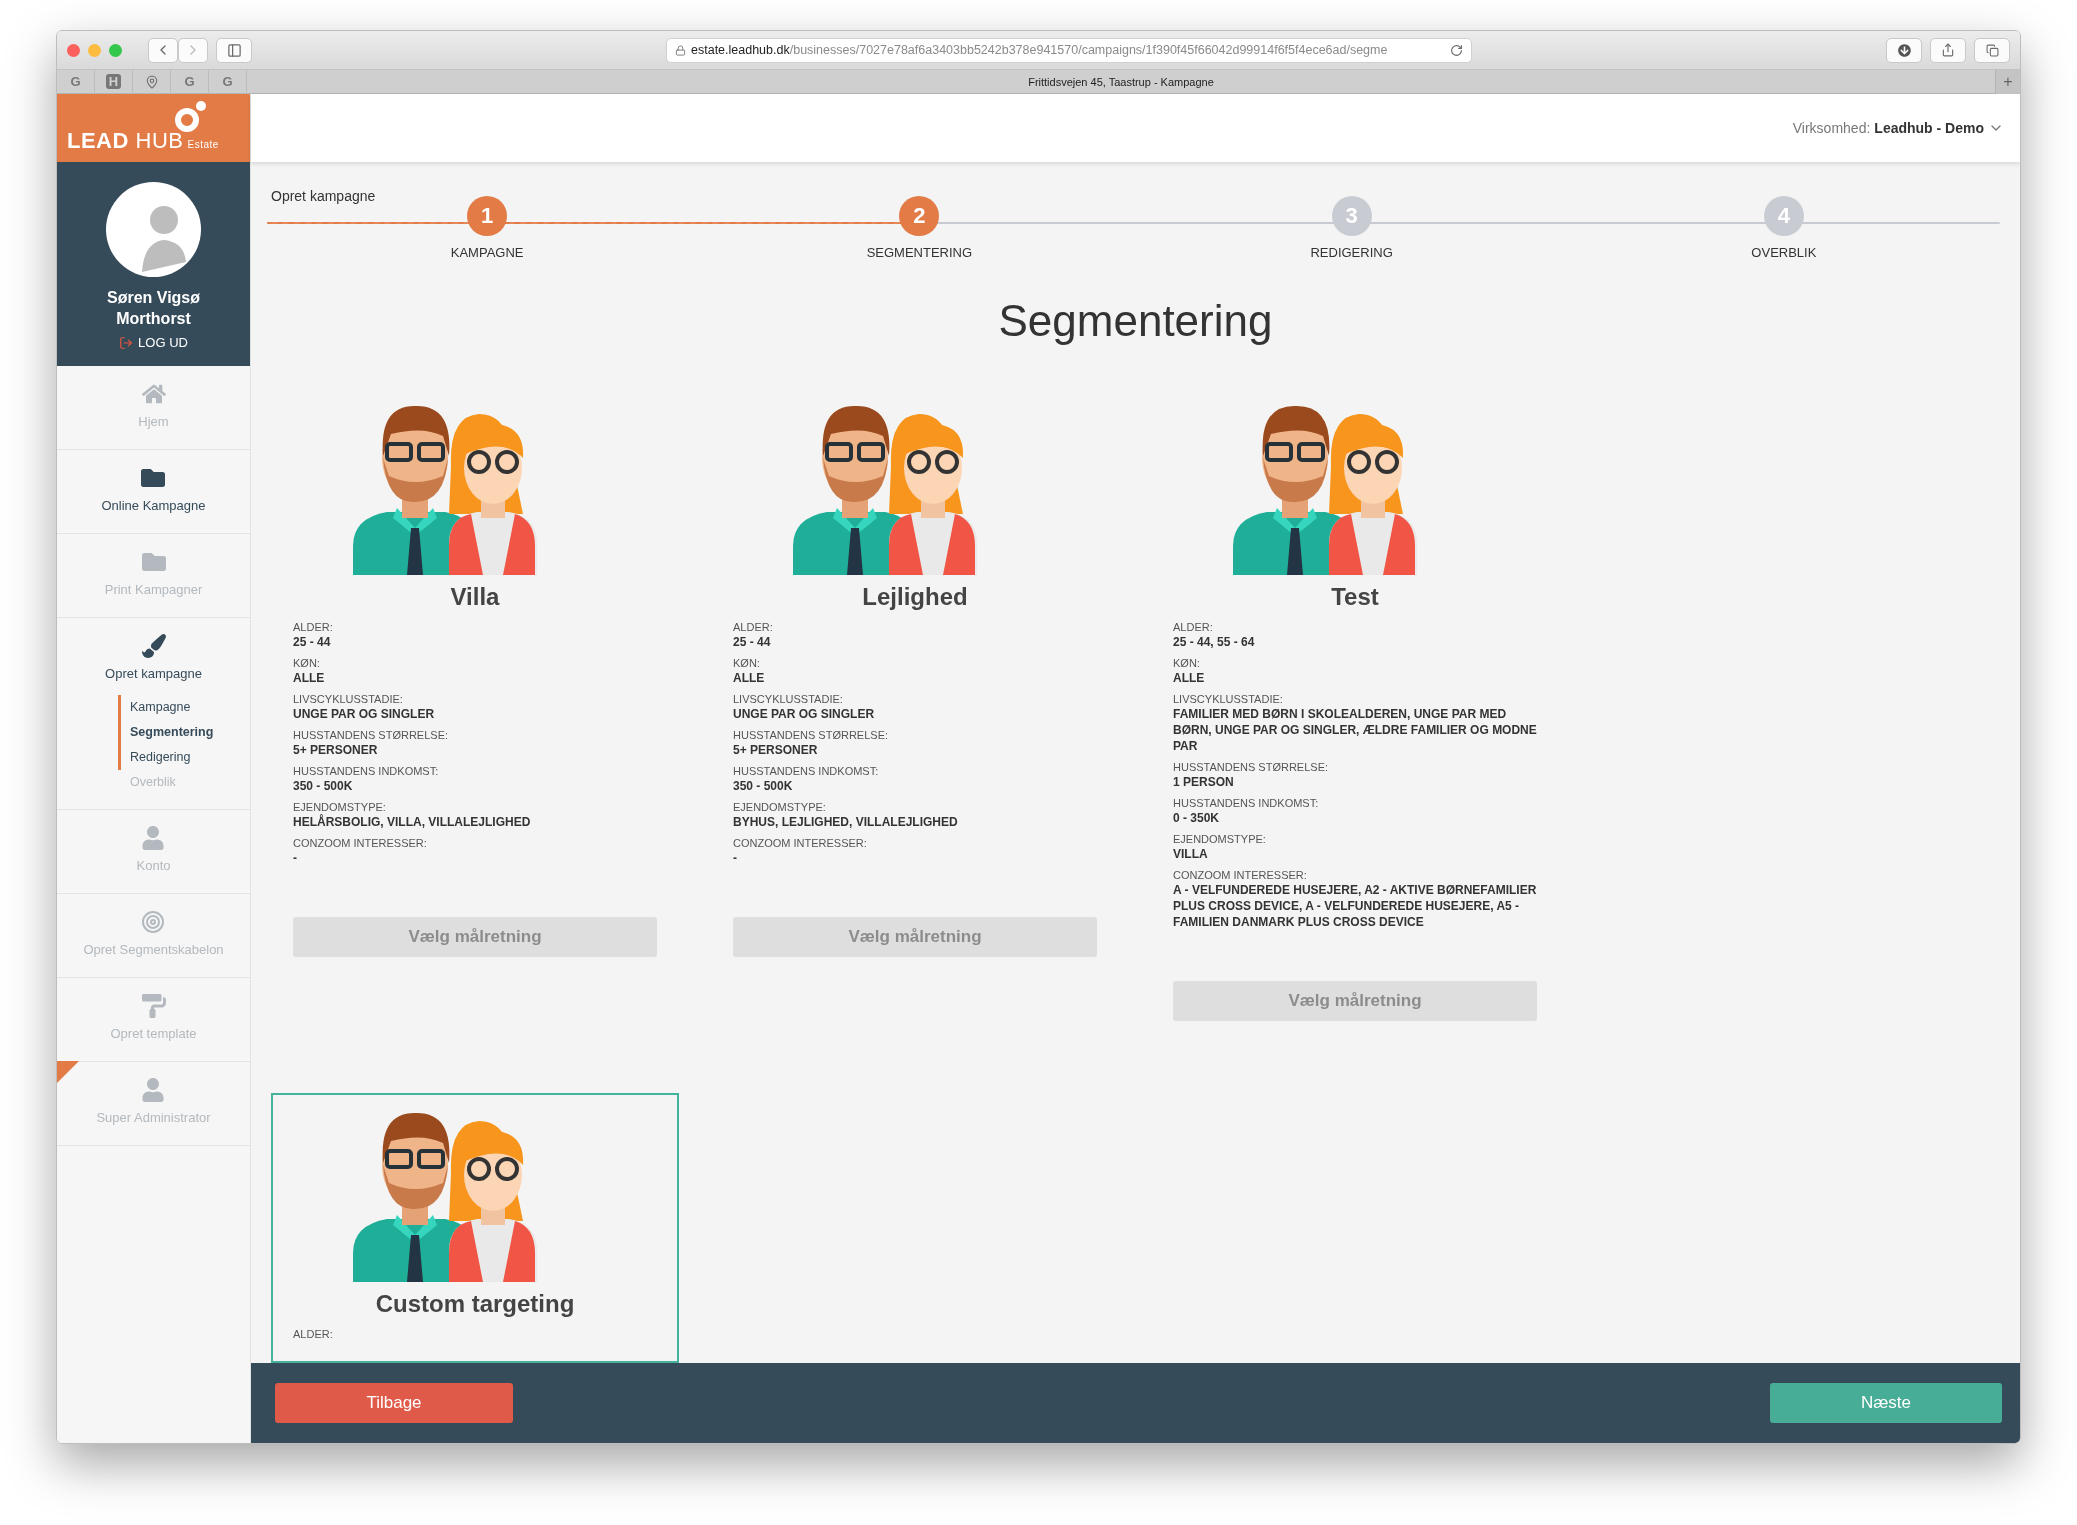 The width and height of the screenshot is (2077, 1525). I want to click on lock-icon, so click(680, 50).